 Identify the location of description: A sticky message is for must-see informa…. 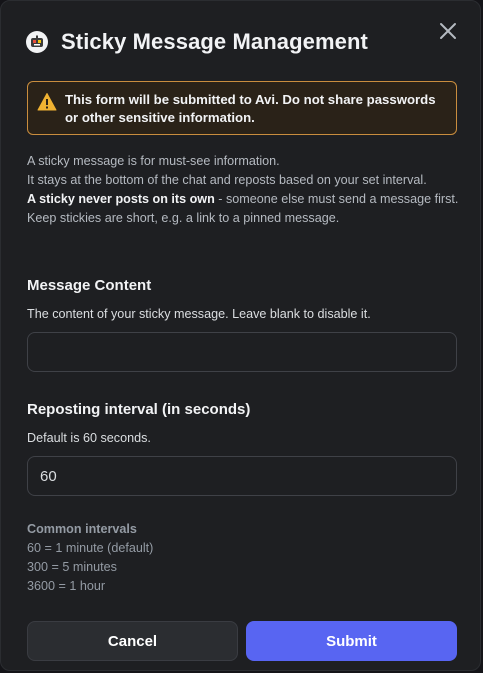
(244, 190).